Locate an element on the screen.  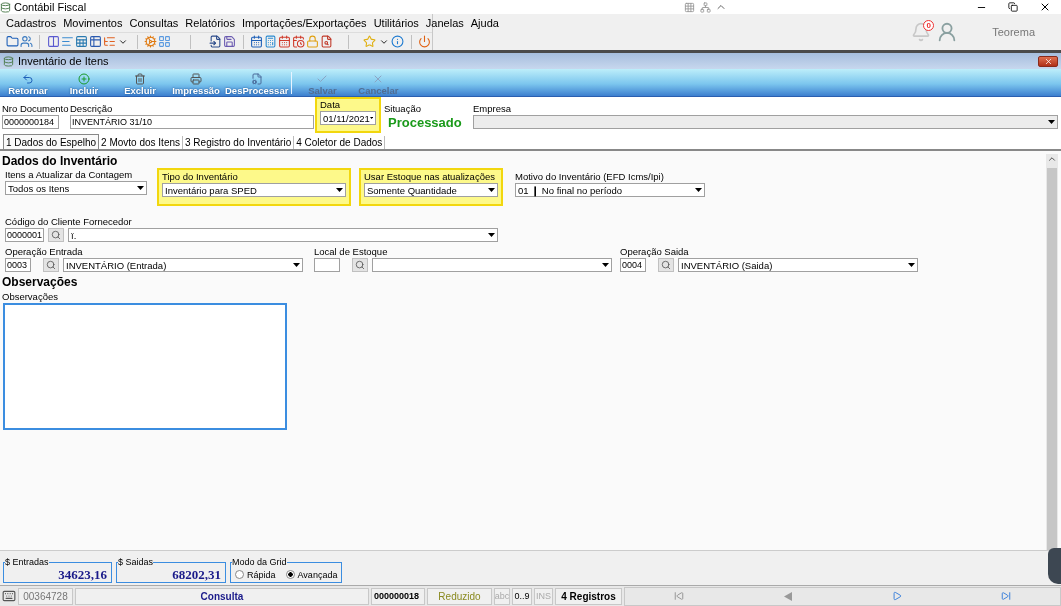
items-select: Todos os Itens is located at coordinates (76, 188).